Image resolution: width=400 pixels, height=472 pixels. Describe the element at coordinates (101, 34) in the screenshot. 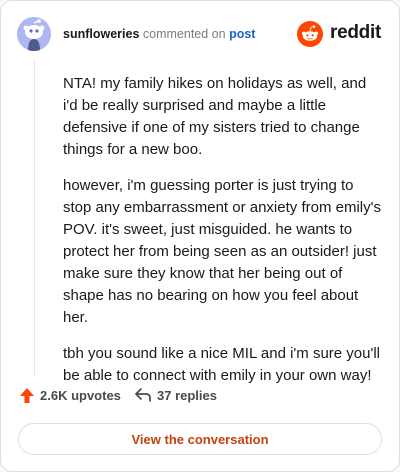

I see `username-link: sunfloweries` at that location.